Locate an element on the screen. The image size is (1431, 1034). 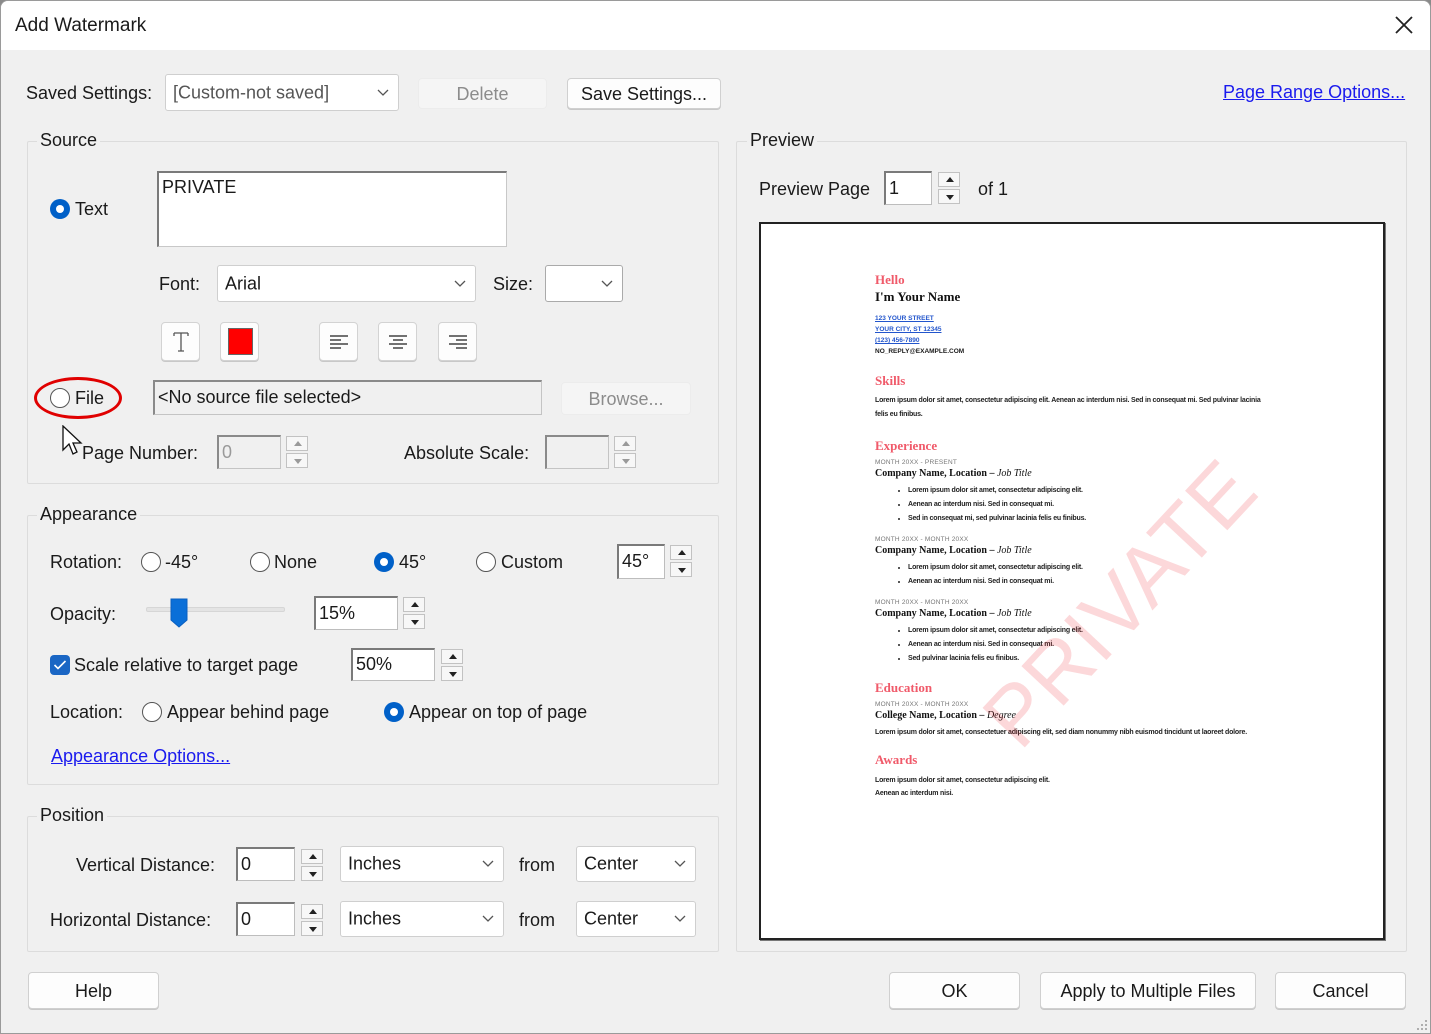
rotation-45-radio is located at coordinates (384, 562).